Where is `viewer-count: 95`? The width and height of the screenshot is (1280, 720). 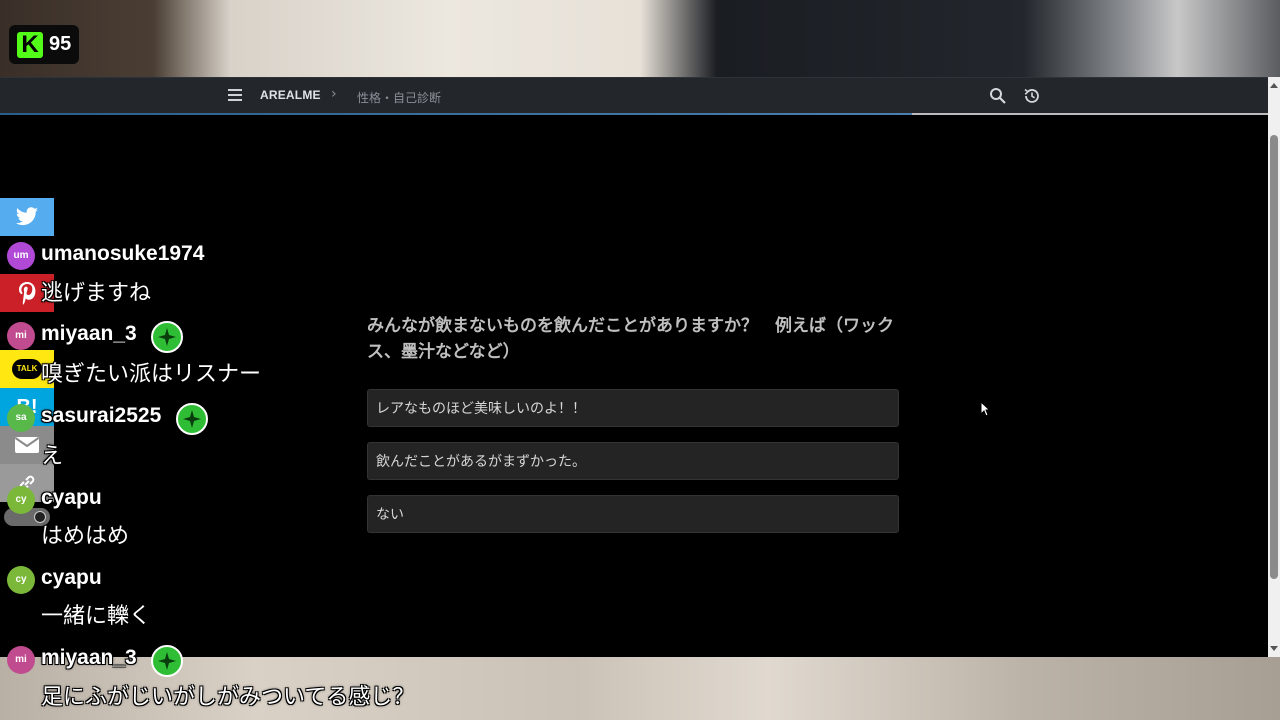
viewer-count: 95 is located at coordinates (60, 44).